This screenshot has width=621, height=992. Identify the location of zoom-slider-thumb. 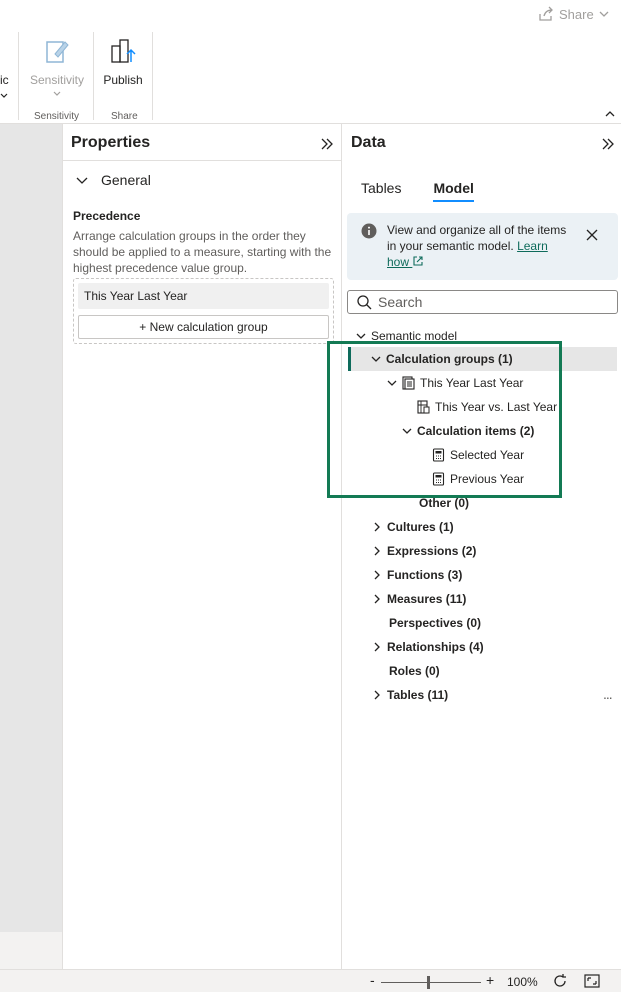
(428, 982).